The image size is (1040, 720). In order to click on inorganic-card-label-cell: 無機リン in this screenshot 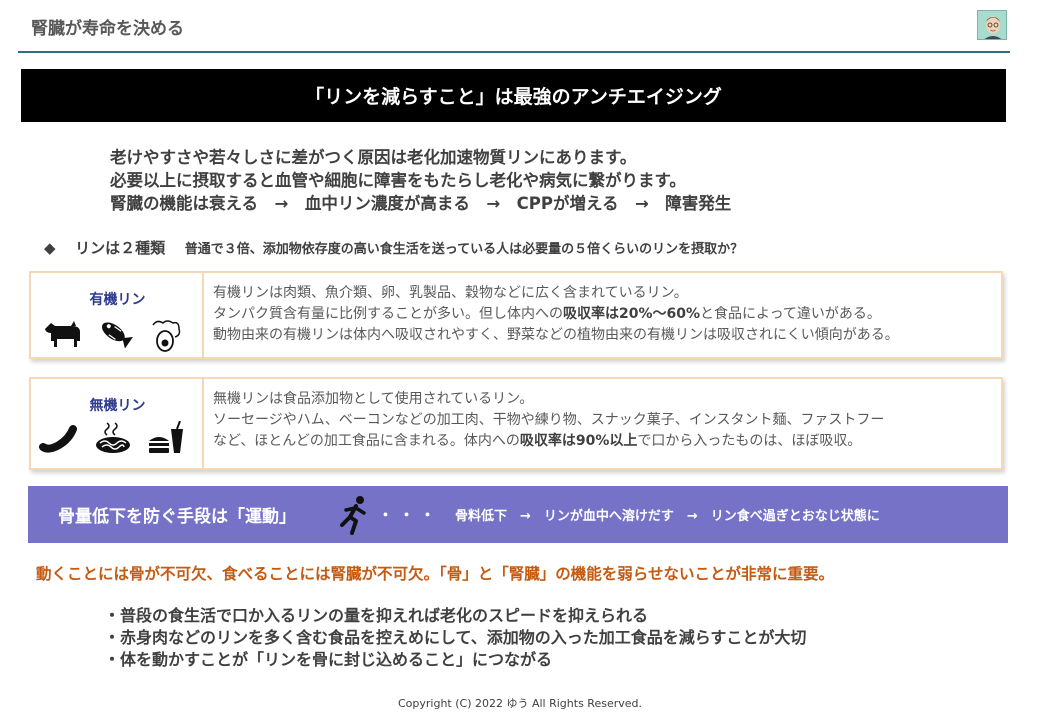, I will do `click(117, 423)`.